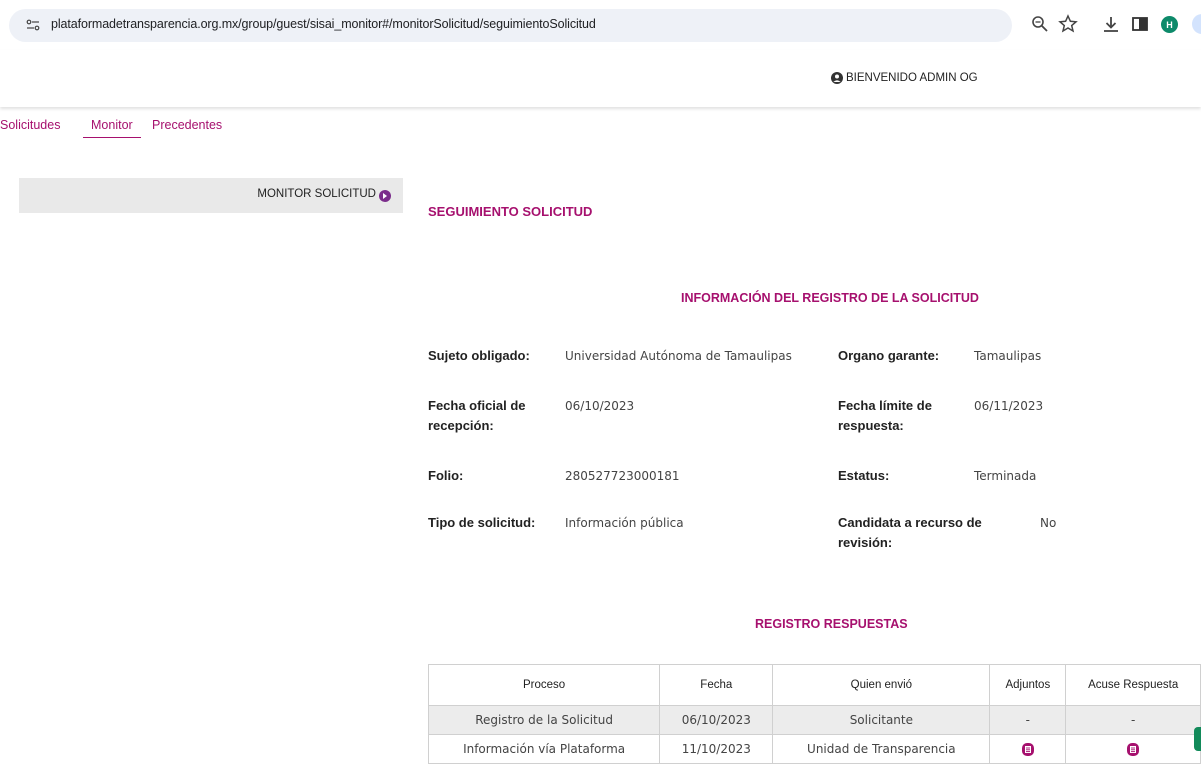 The width and height of the screenshot is (1201, 777). Describe the element at coordinates (479, 355) in the screenshot. I see `sujeto-obligado-label: Sujeto obligado:` at that location.